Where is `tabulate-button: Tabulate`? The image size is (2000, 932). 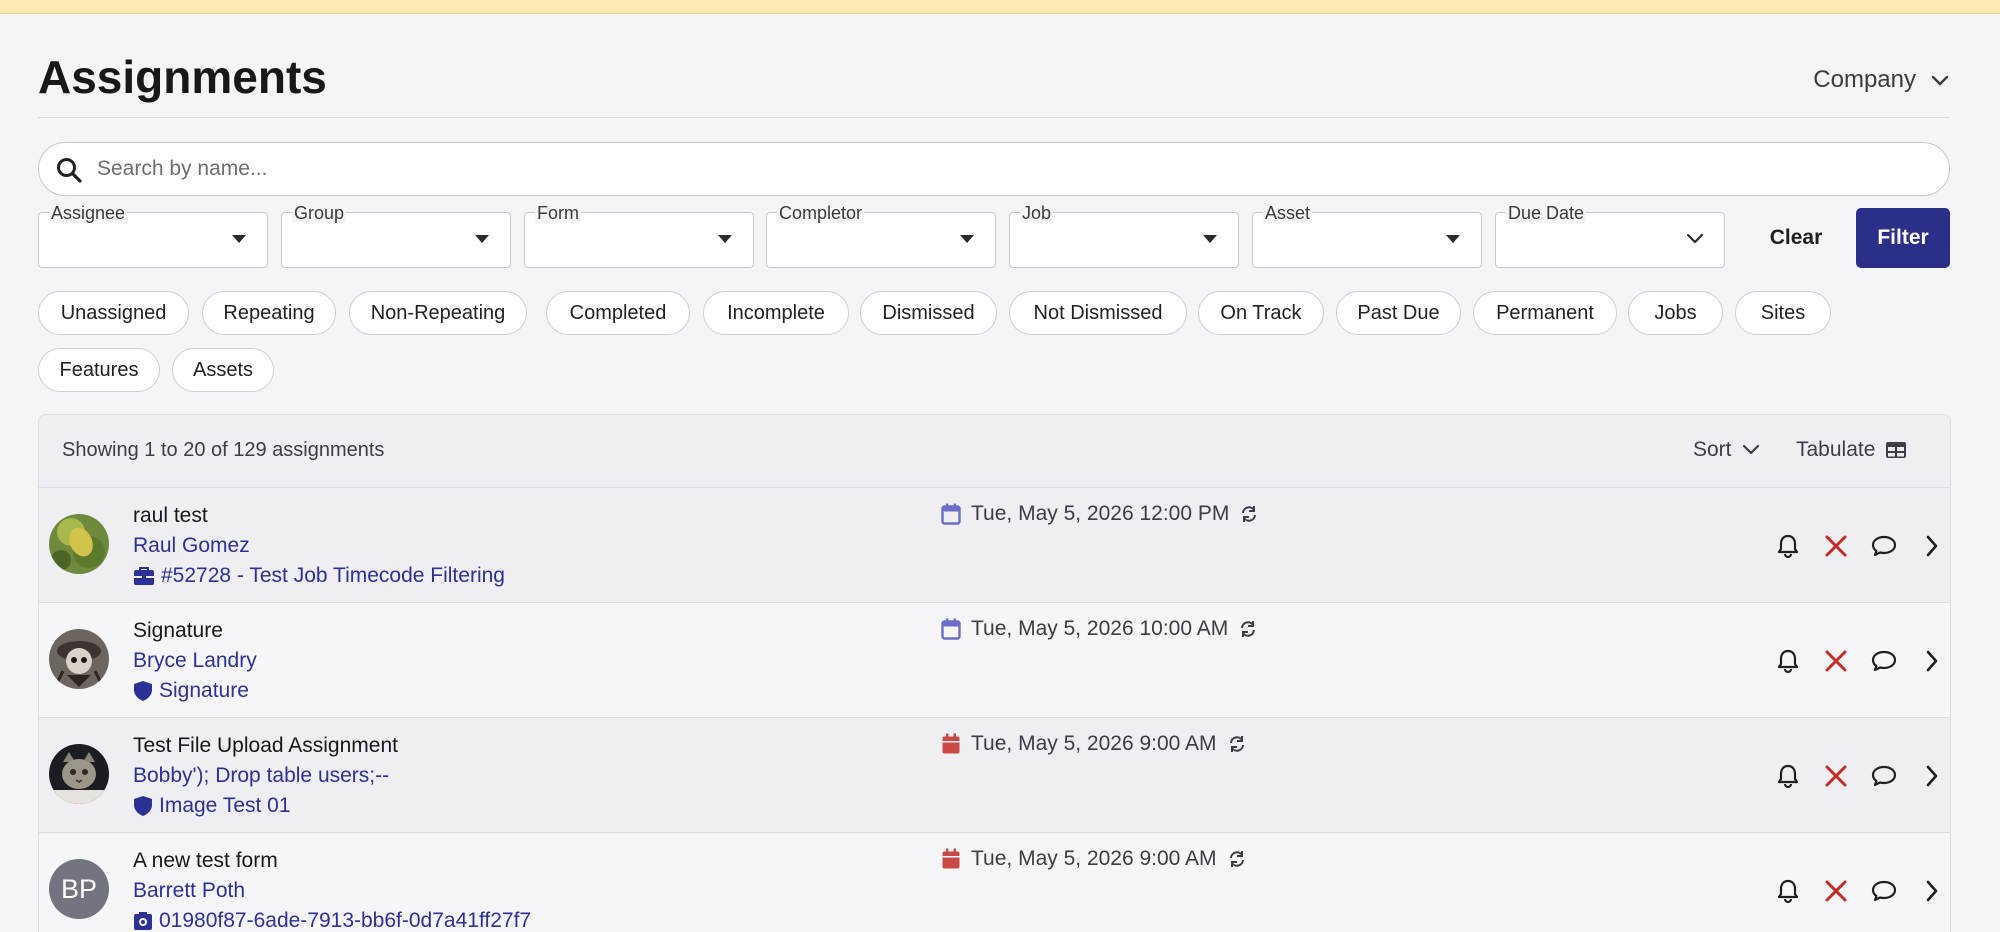 tabulate-button: Tabulate is located at coordinates (1851, 450).